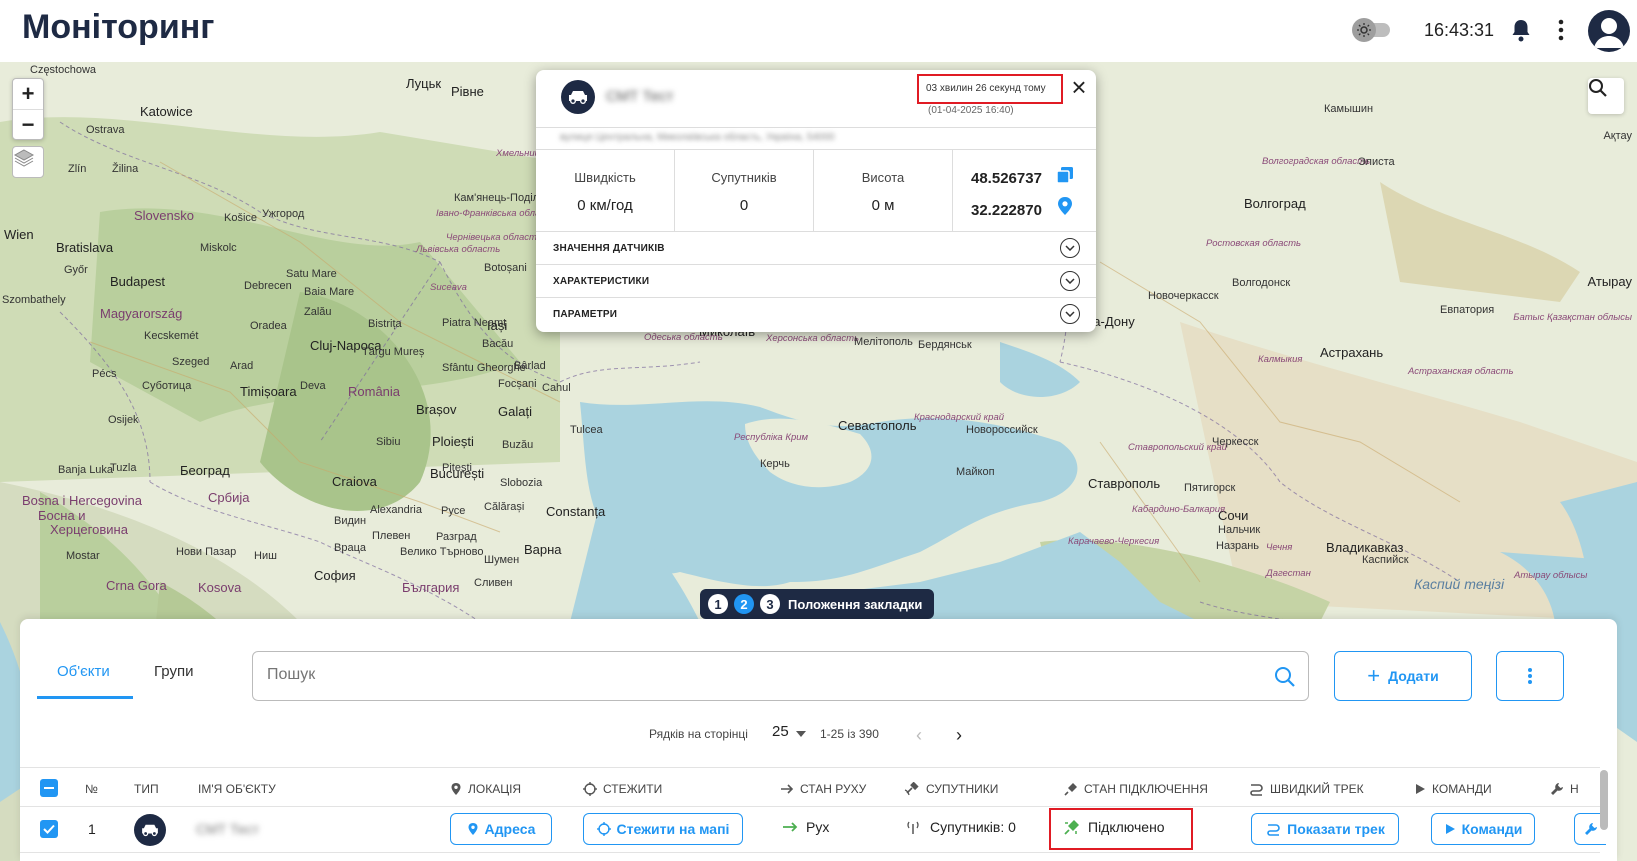 Image resolution: width=1637 pixels, height=861 pixels. I want to click on characteristics-section: ХАРАКТЕРИСТИКИ, so click(816, 281).